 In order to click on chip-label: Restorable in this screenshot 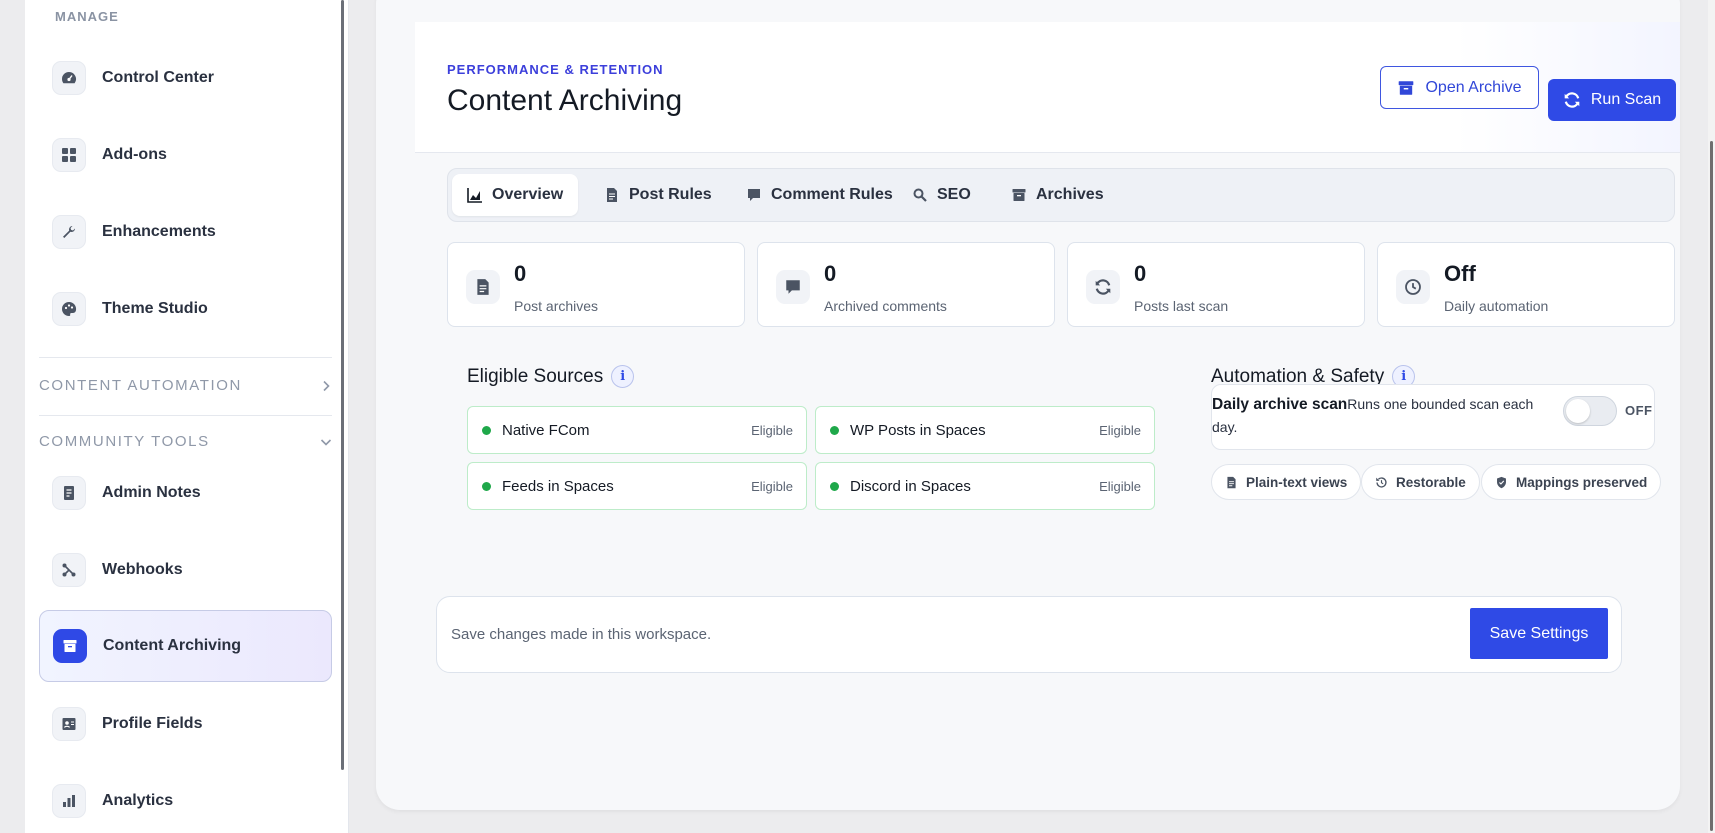, I will do `click(1431, 482)`.